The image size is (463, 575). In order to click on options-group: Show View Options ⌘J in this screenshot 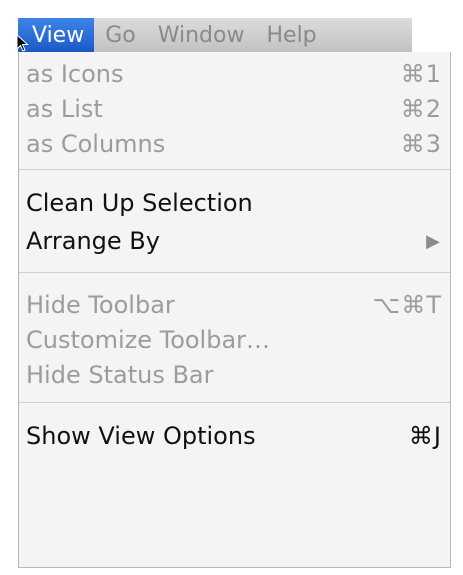, I will do `click(234, 429)`.